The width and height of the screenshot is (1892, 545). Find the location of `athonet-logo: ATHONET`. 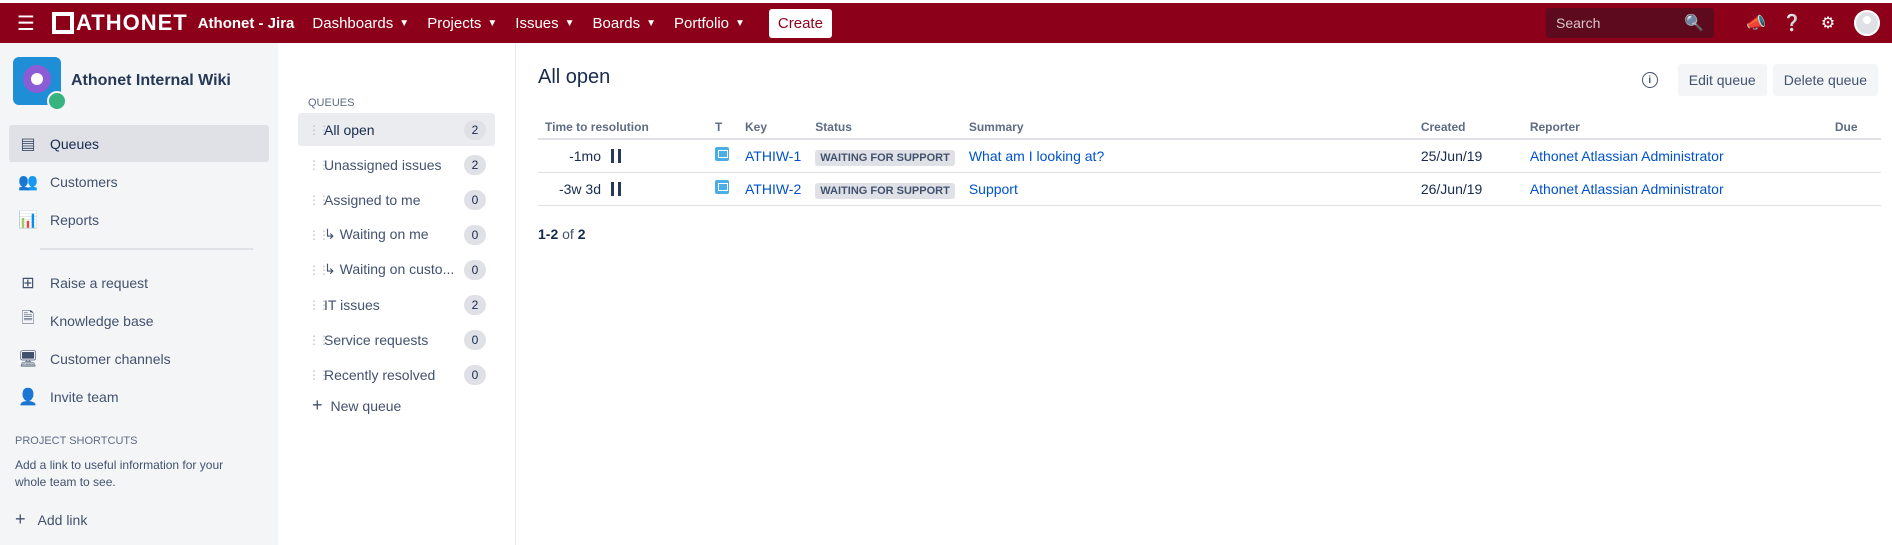

athonet-logo: ATHONET is located at coordinates (120, 23).